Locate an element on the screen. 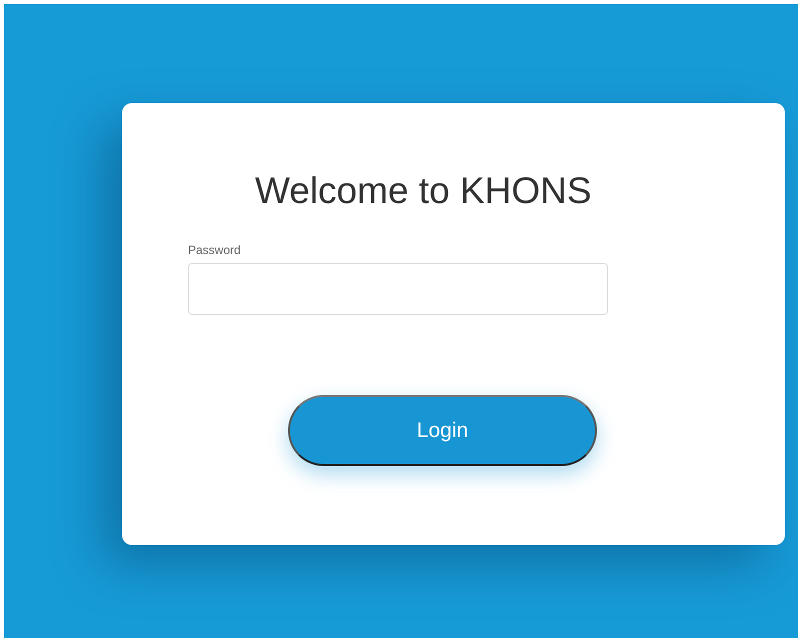 This screenshot has height=638, width=798. password-field is located at coordinates (398, 289).